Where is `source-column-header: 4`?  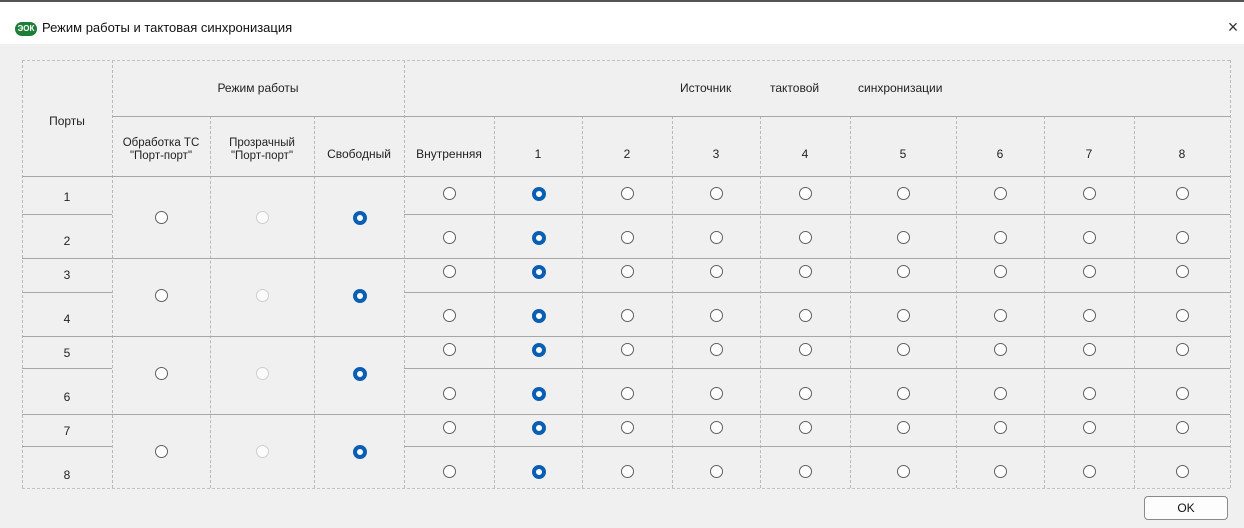
source-column-header: 4 is located at coordinates (805, 154).